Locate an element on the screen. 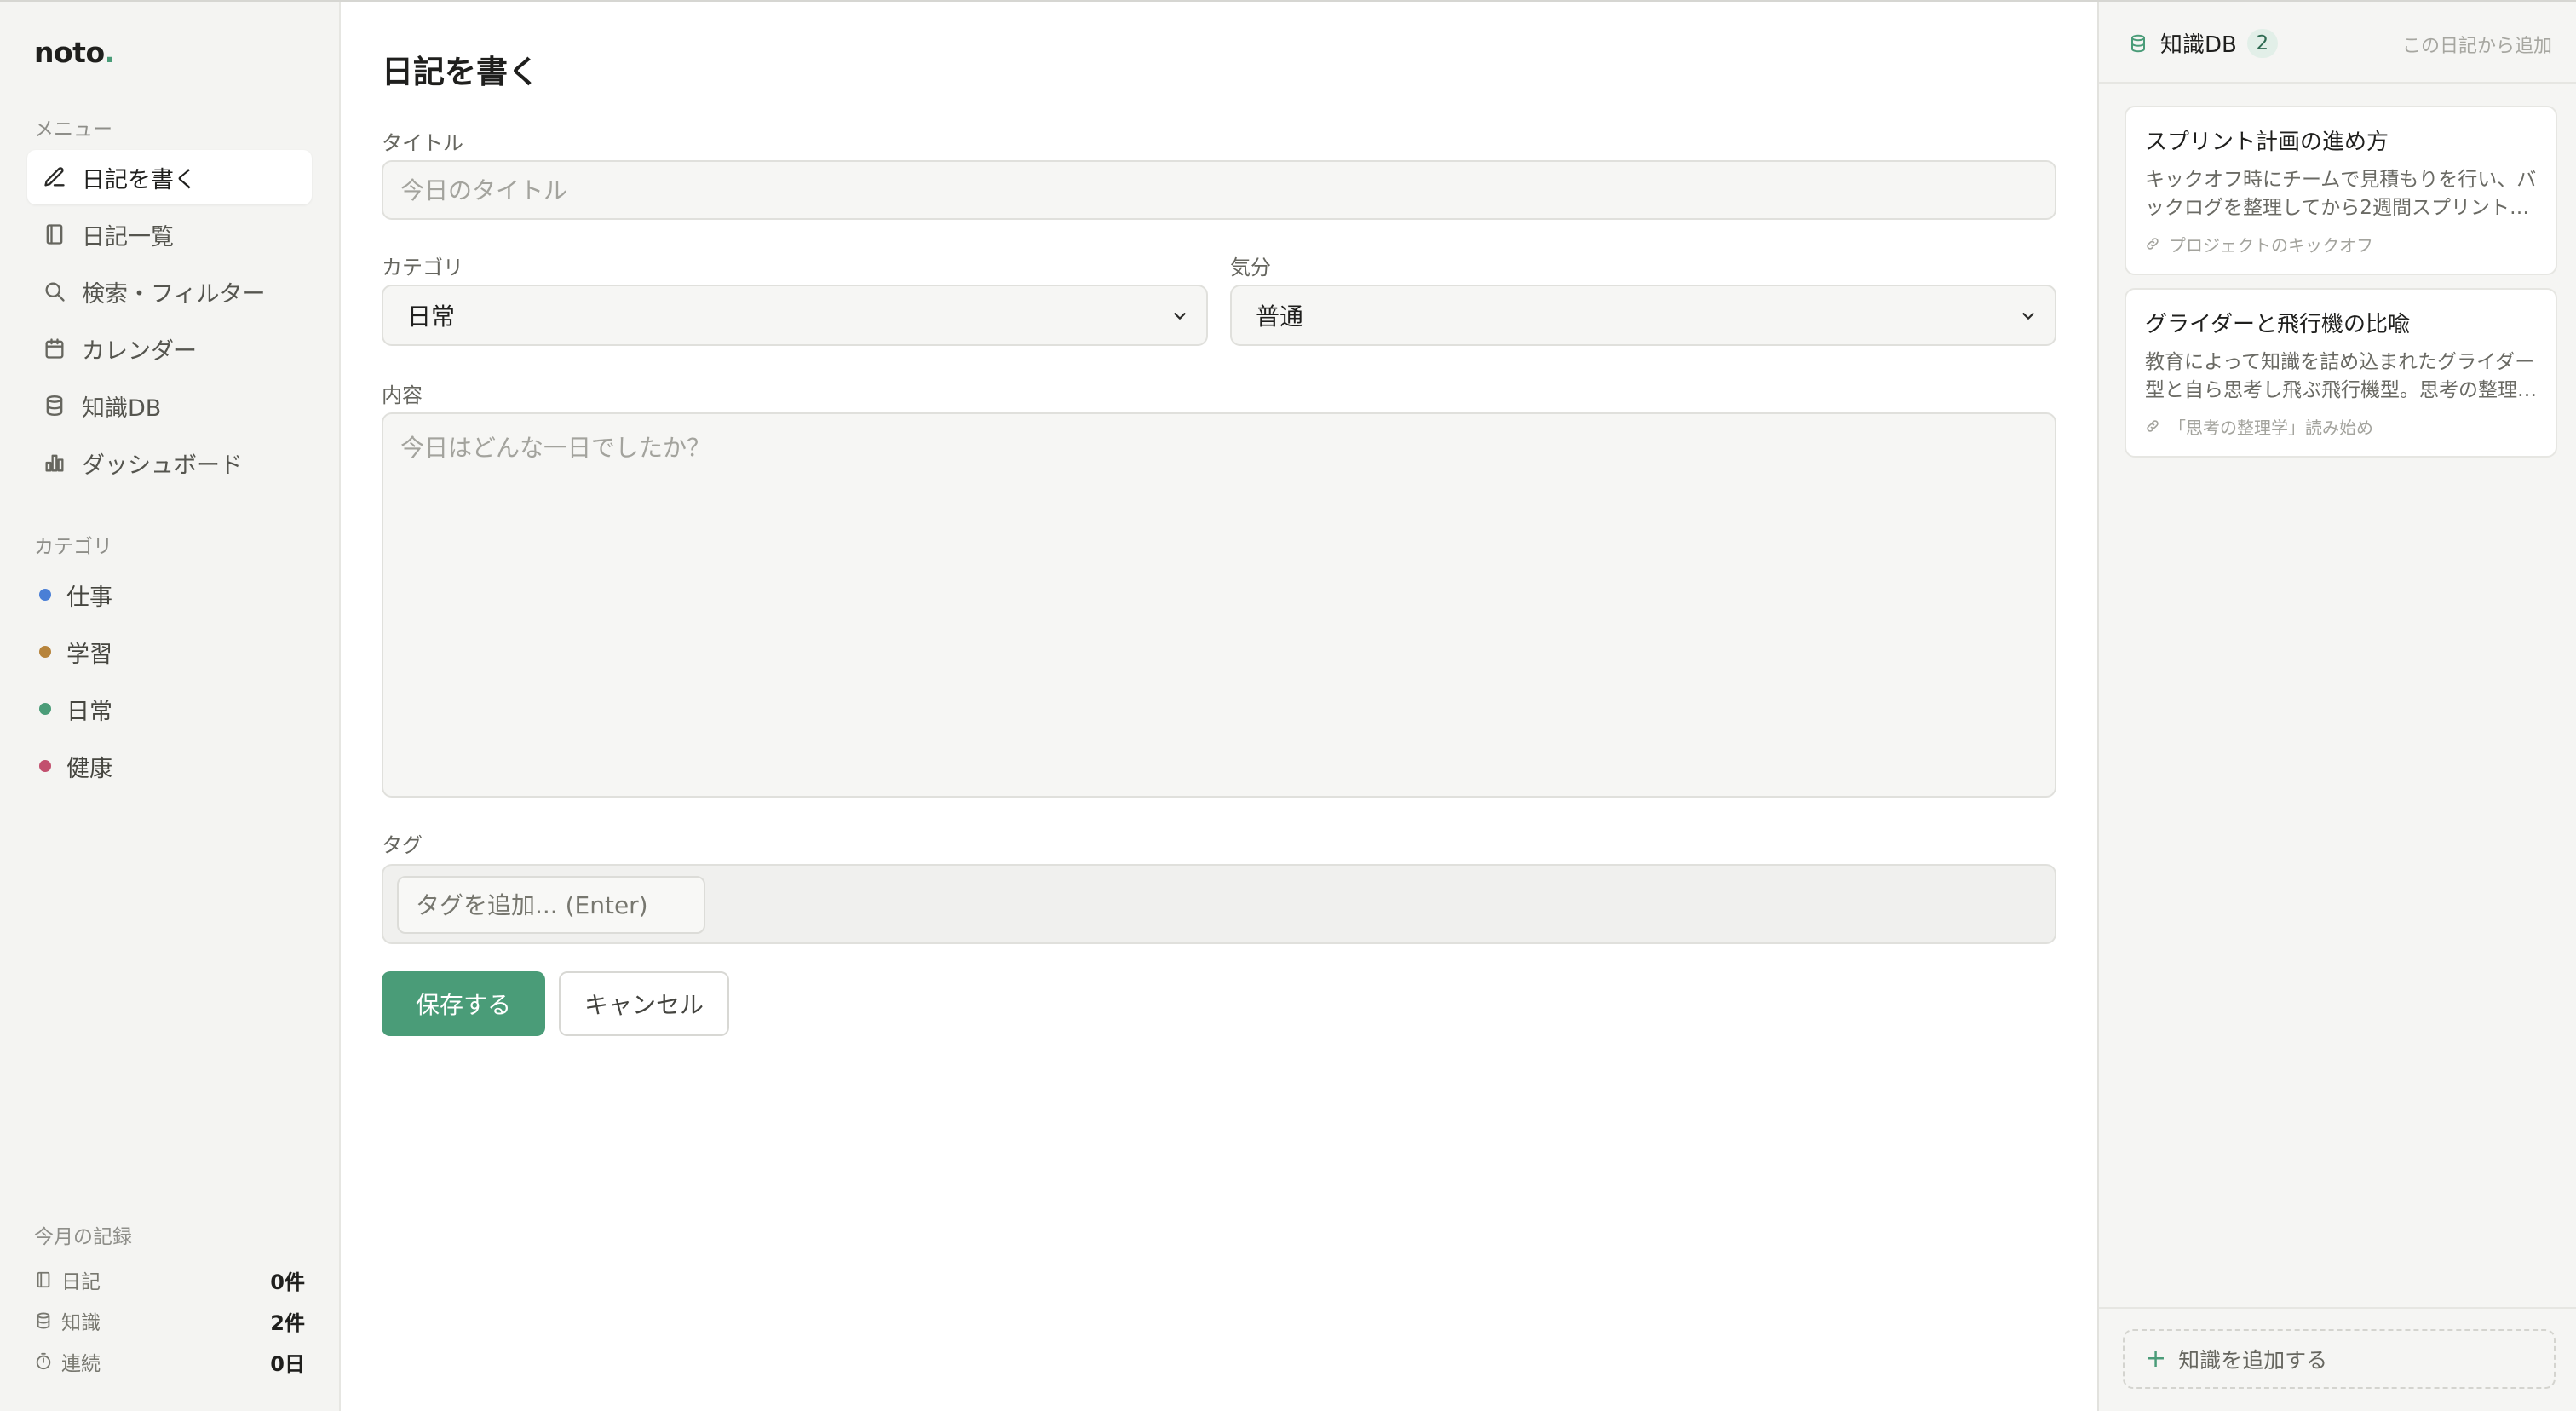  add-knowledge-button: + 知識を追加する is located at coordinates (2339, 1359).